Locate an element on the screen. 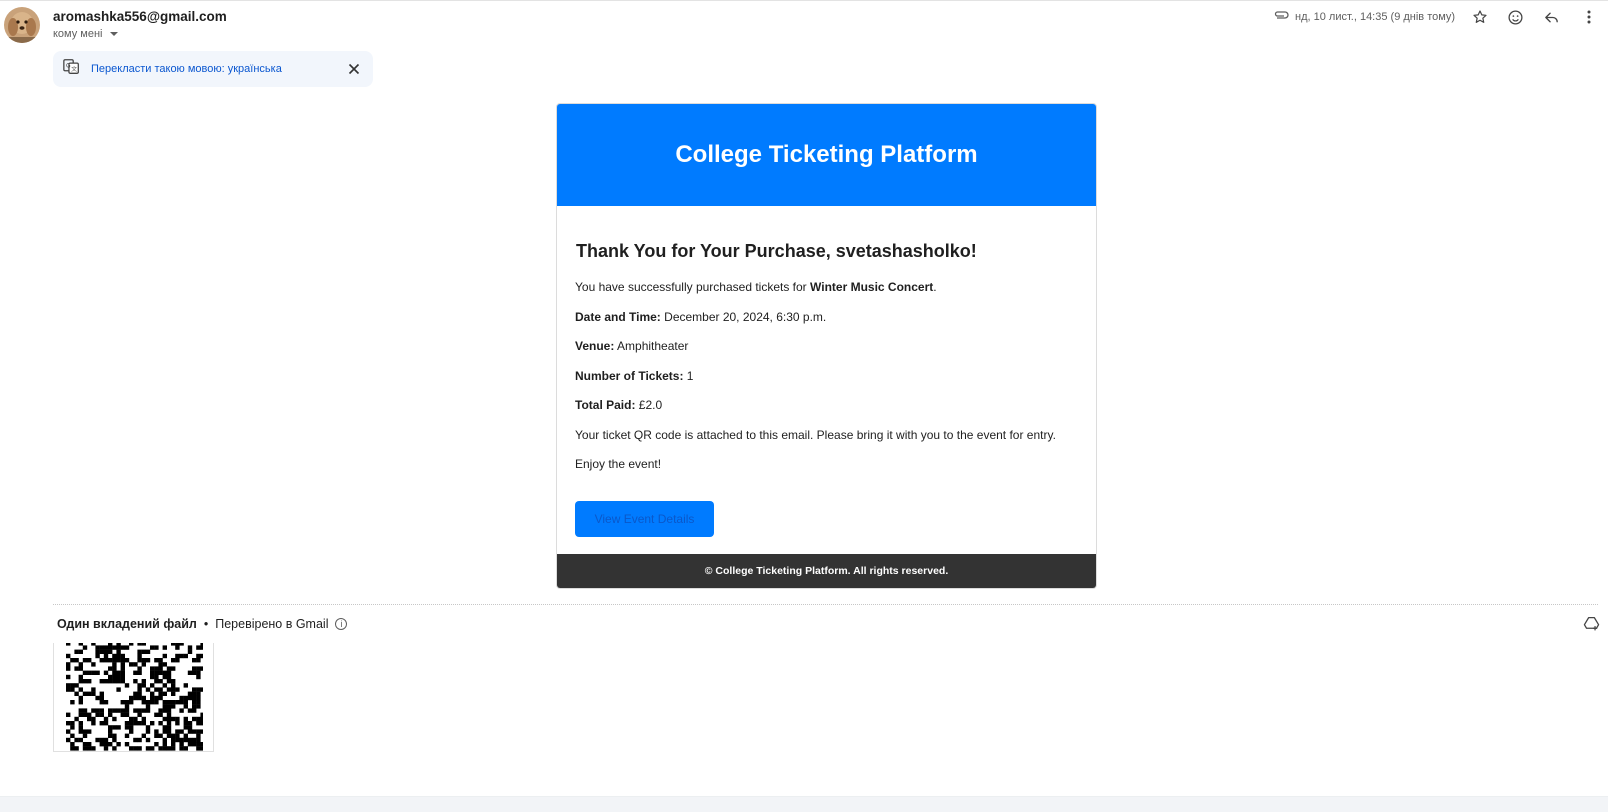  more-vert-icon is located at coordinates (1589, 17).